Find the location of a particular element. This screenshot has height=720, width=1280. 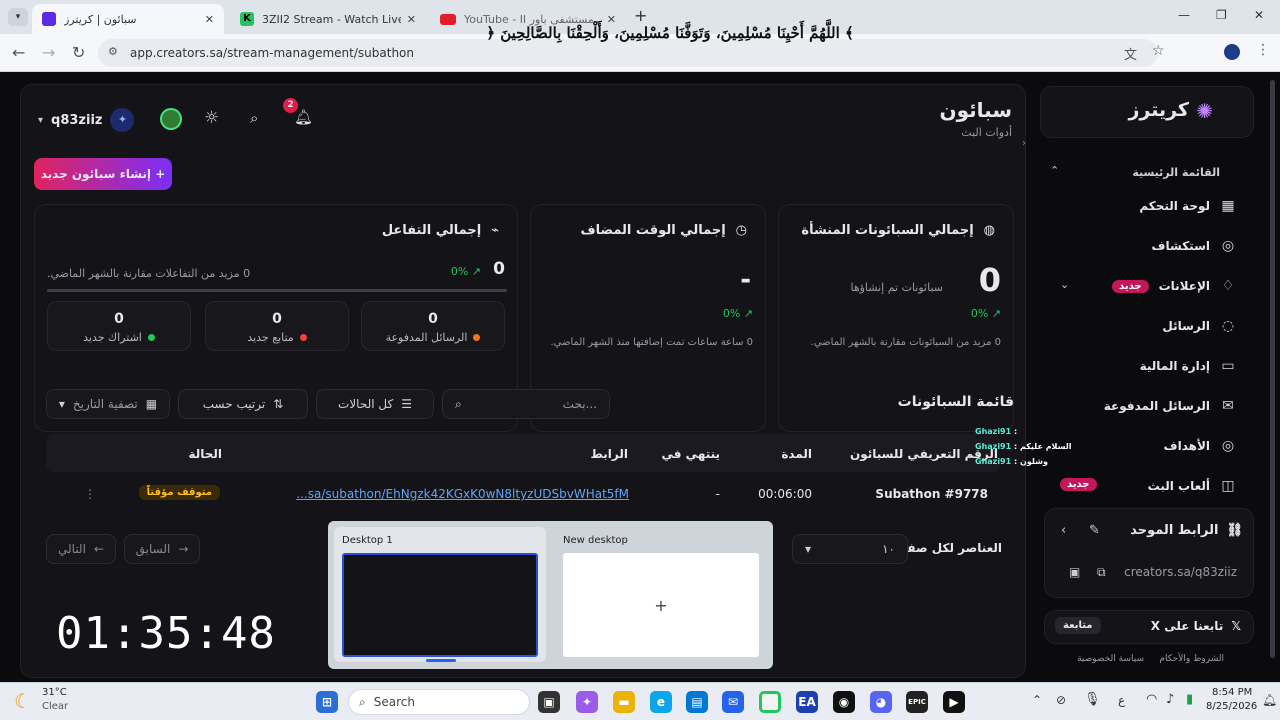

site-info-icon: ⚙ is located at coordinates (113, 51).